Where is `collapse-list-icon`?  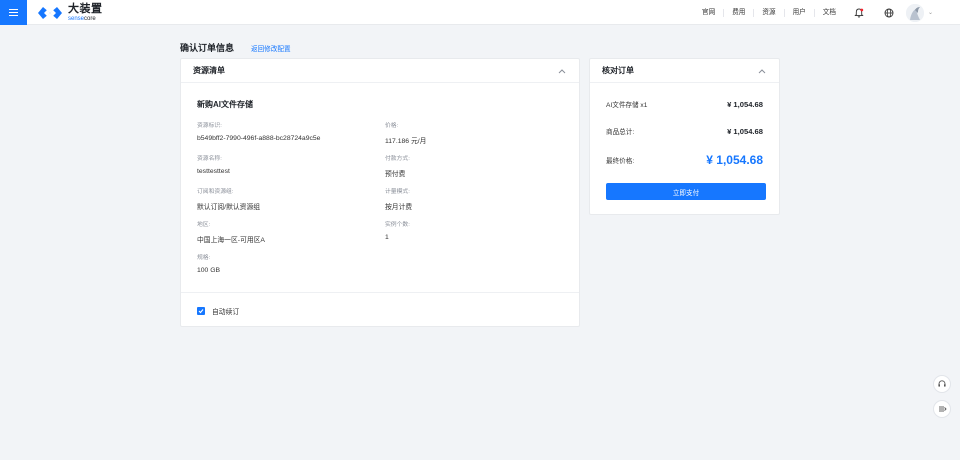 collapse-list-icon is located at coordinates (943, 409).